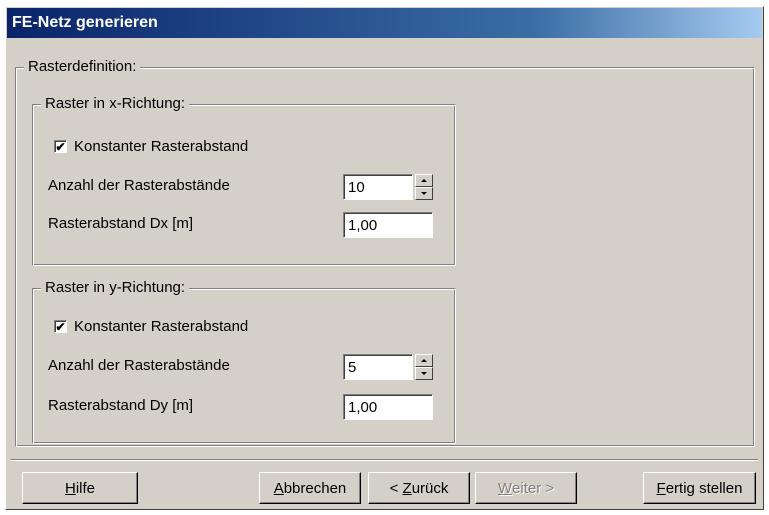 The height and width of the screenshot is (515, 769). I want to click on back-label: urück, so click(430, 488).